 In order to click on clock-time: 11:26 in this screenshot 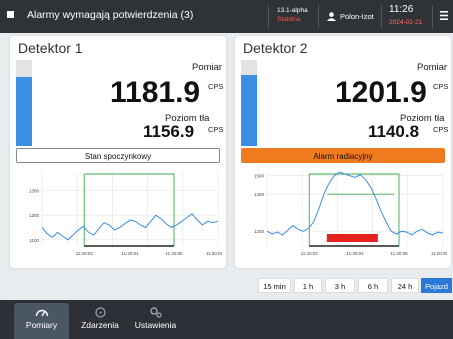, I will do `click(401, 9)`.